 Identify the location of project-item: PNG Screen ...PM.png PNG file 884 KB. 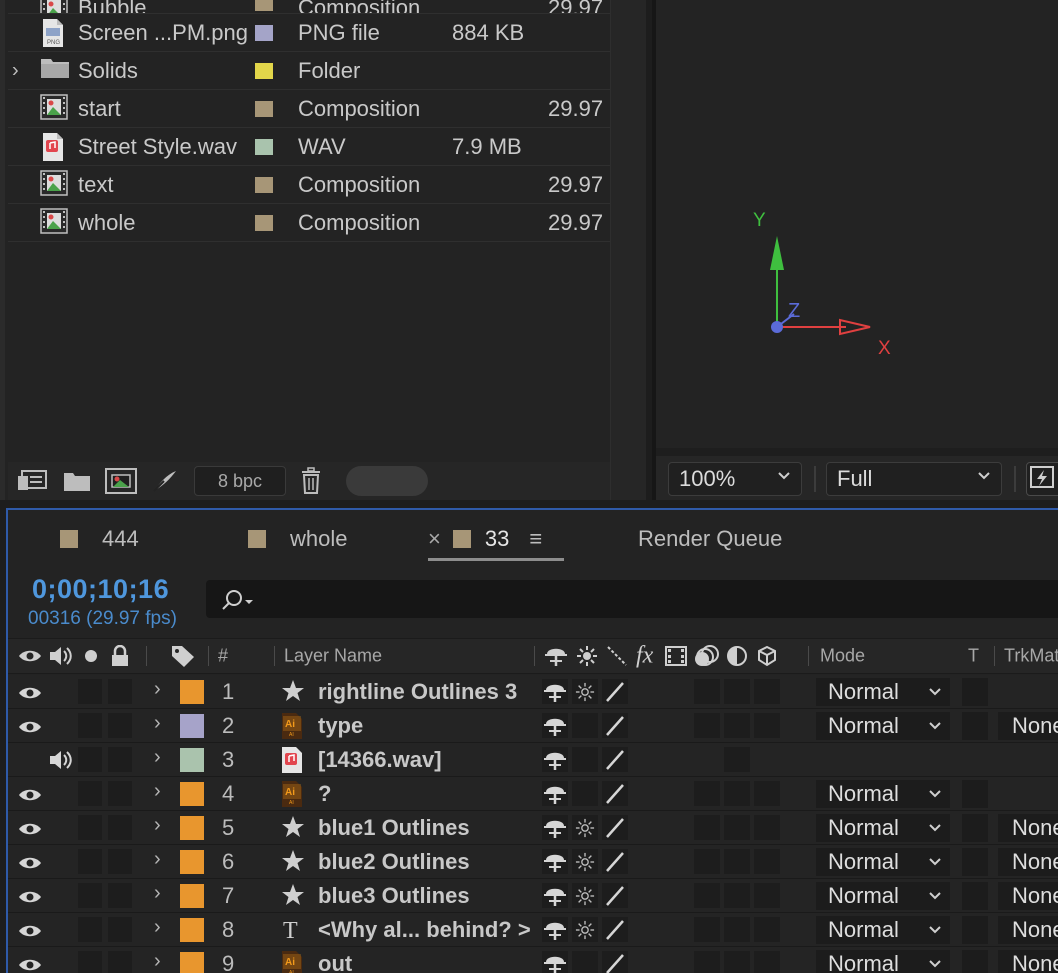
(309, 33).